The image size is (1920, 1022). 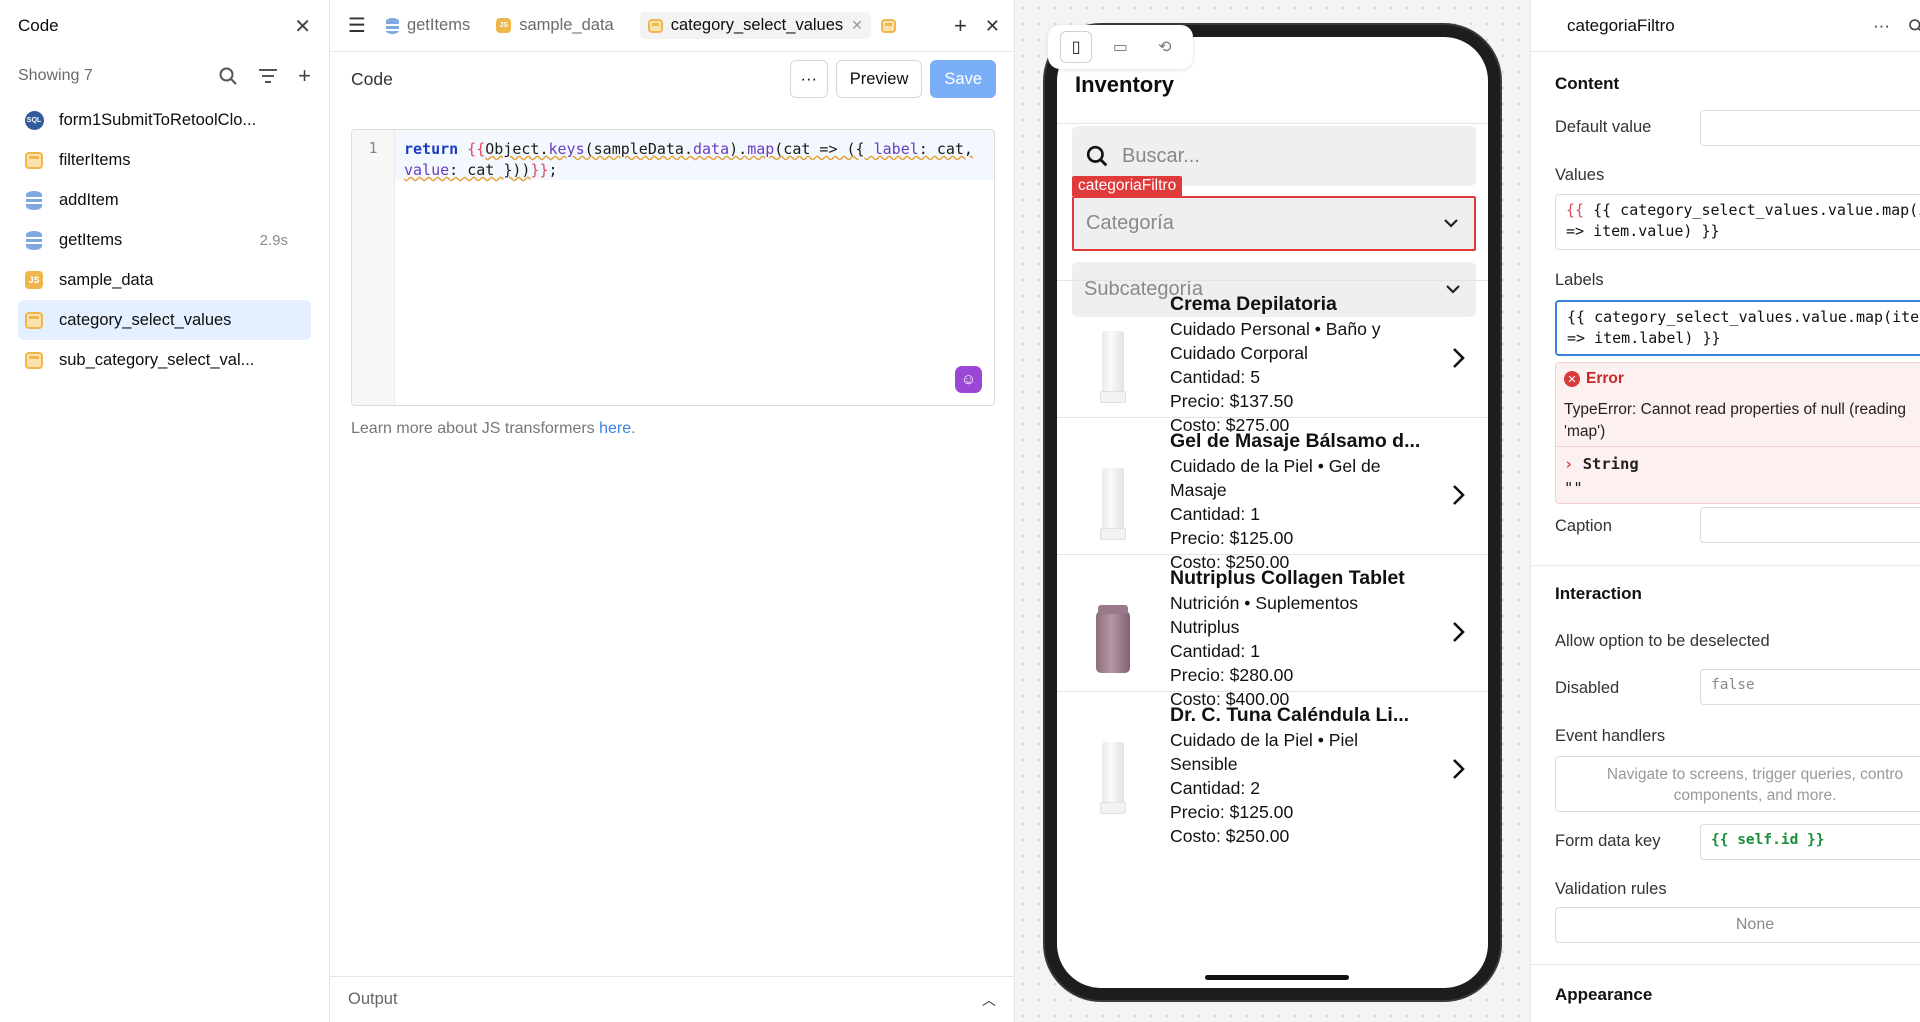 I want to click on product-price: Precio: $137.50, so click(x=1232, y=401).